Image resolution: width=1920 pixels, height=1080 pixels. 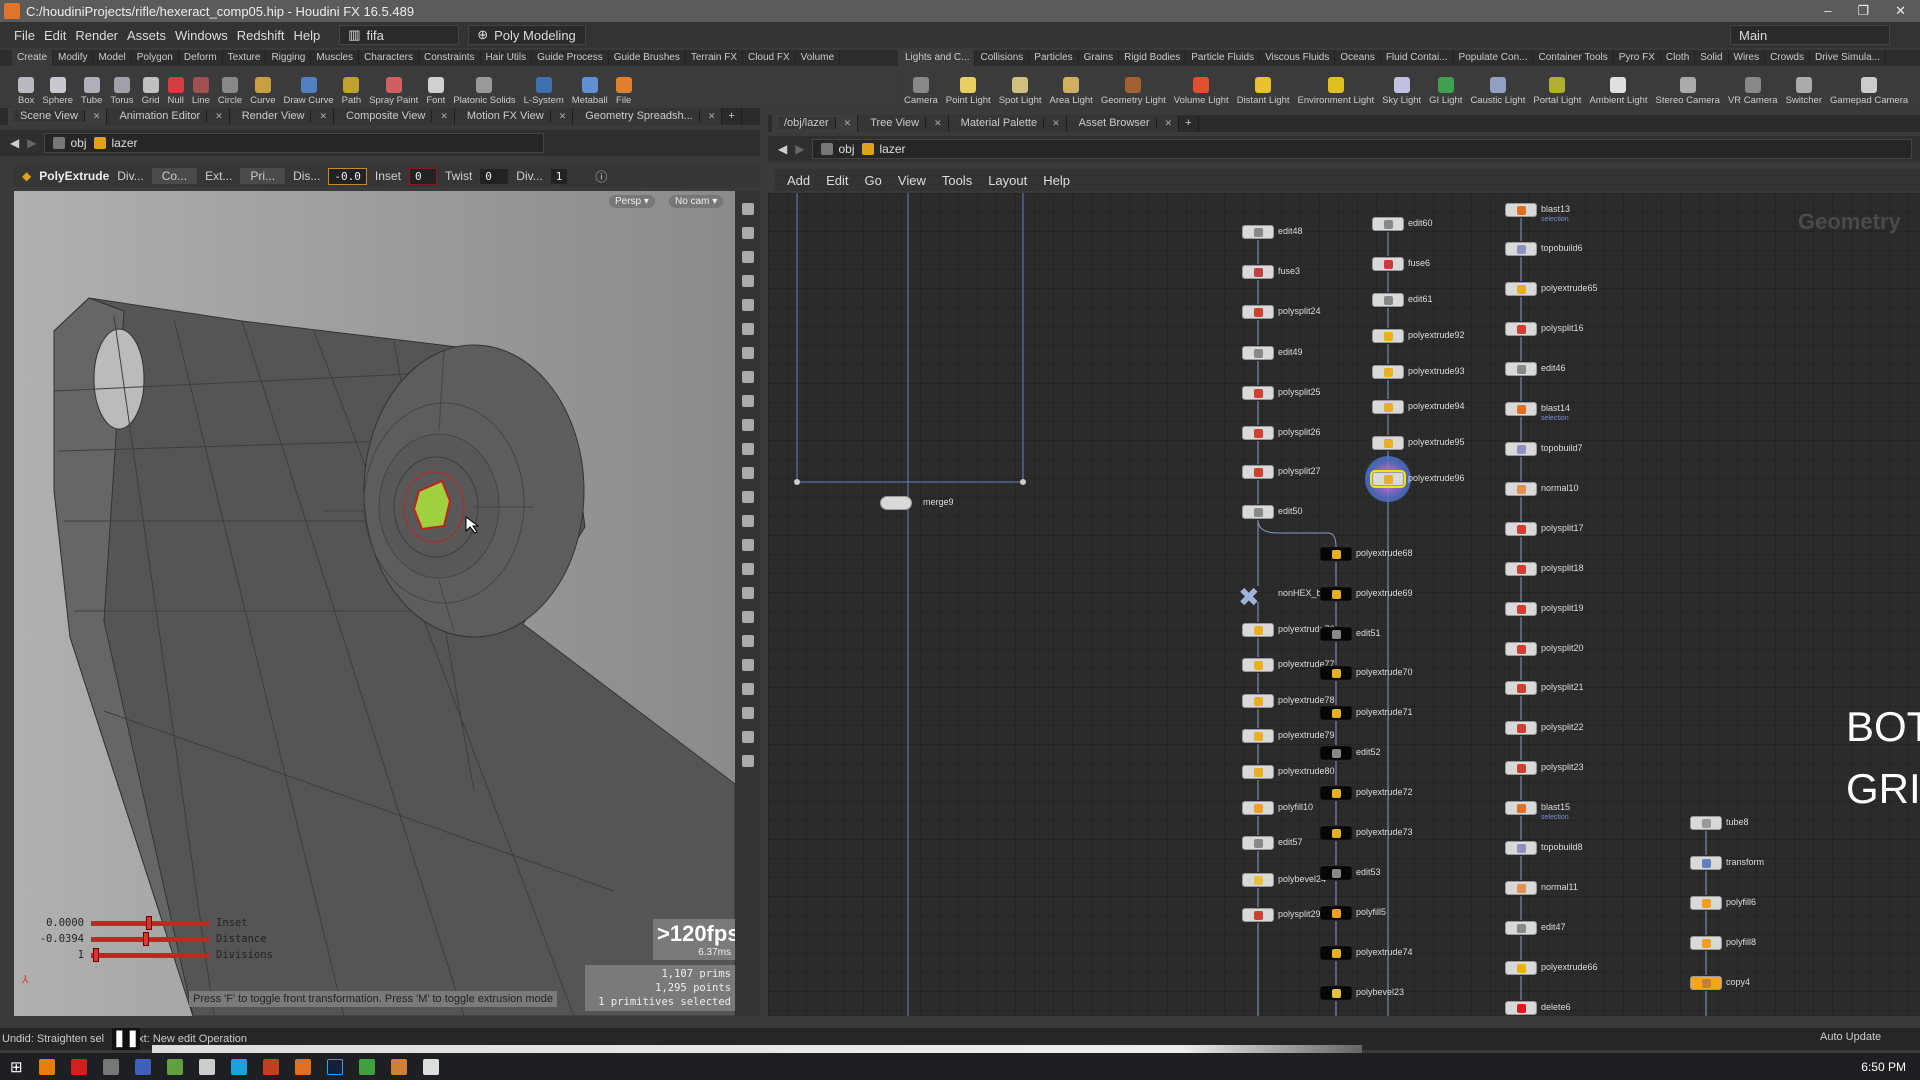 What do you see at coordinates (1562, 648) in the screenshot?
I see `node-label: polysplit20` at bounding box center [1562, 648].